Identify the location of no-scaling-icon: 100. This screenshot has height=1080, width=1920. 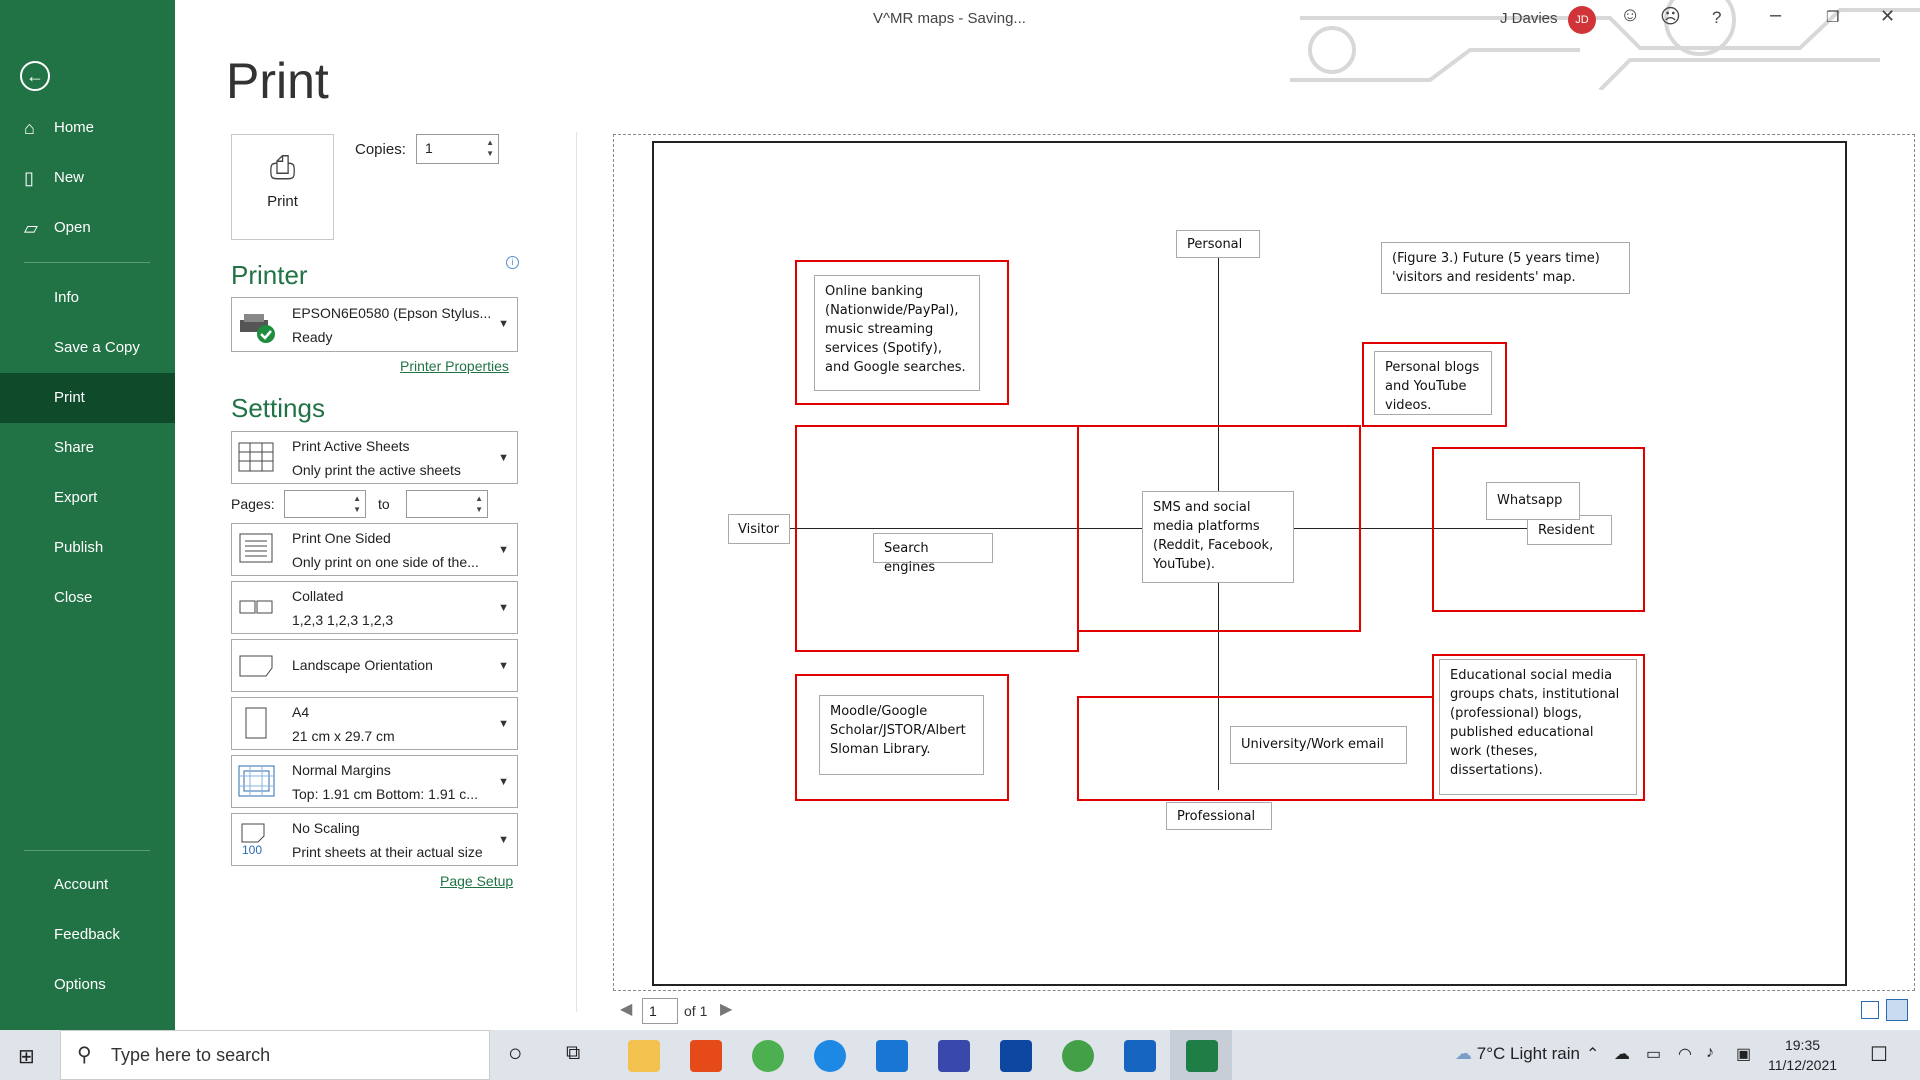
(256, 839).